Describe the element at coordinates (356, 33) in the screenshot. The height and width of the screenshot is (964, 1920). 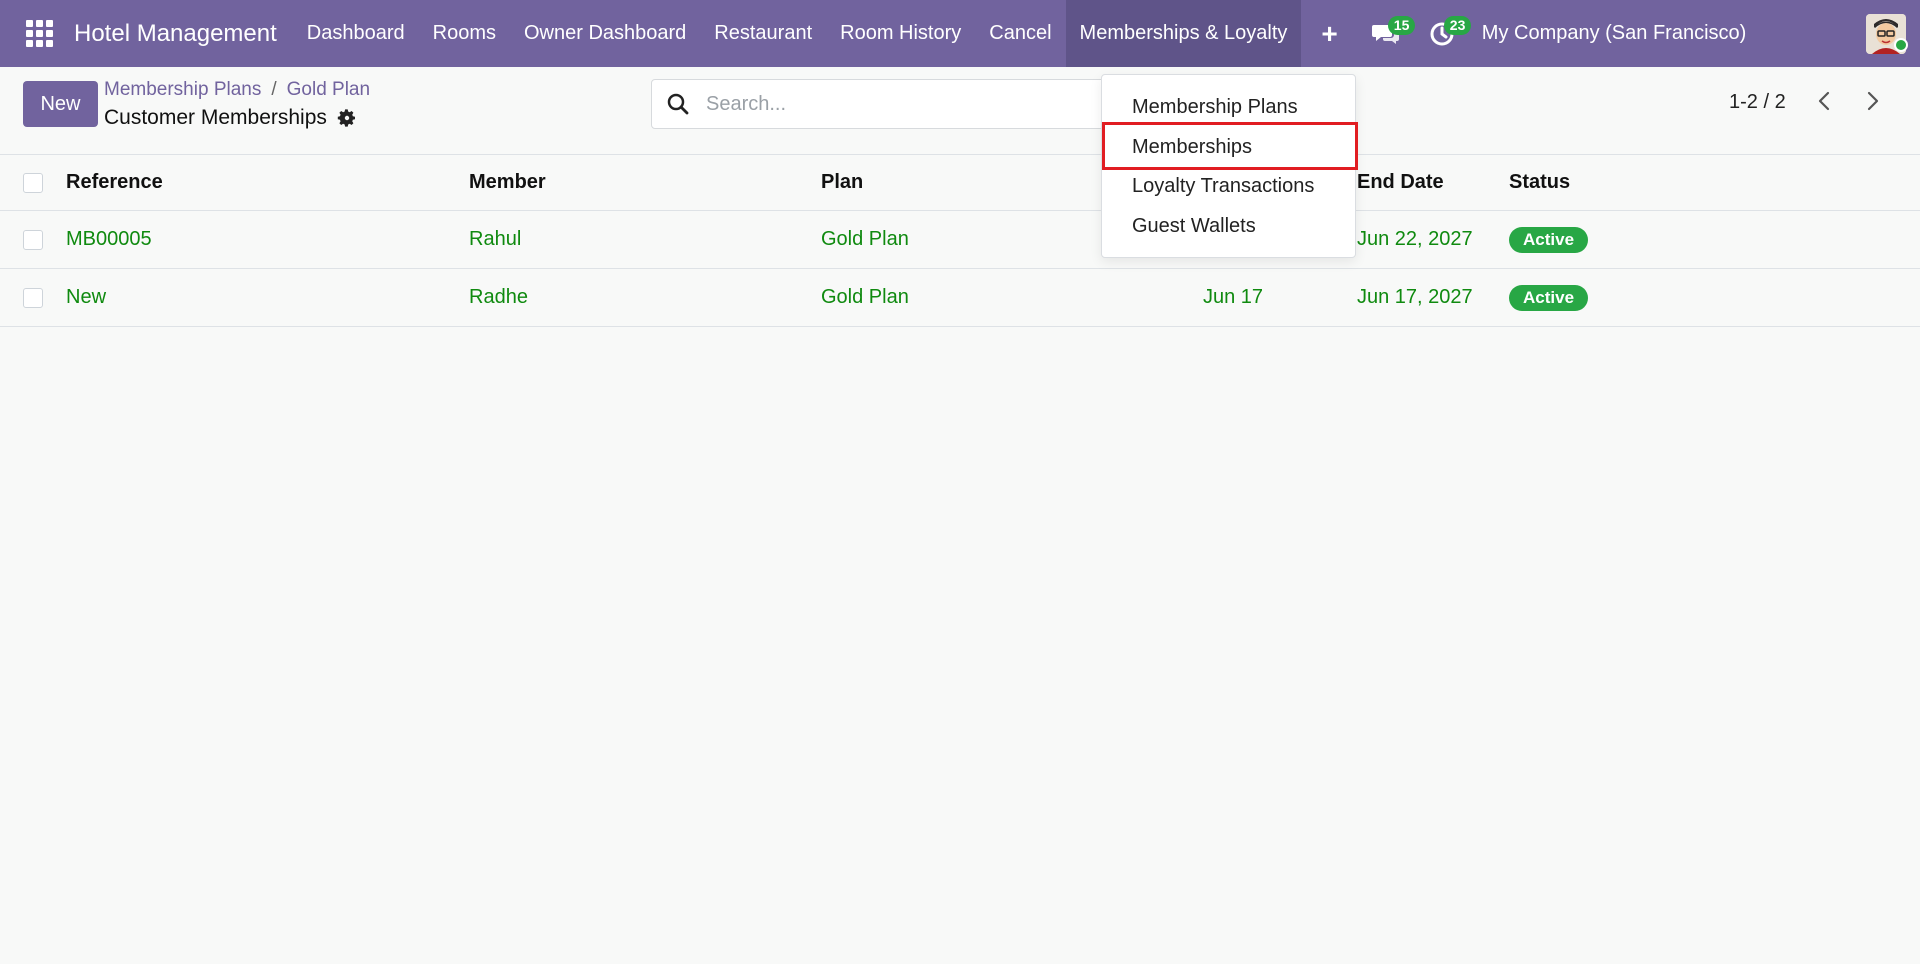
I see `menu-dashboard: Dashboard` at that location.